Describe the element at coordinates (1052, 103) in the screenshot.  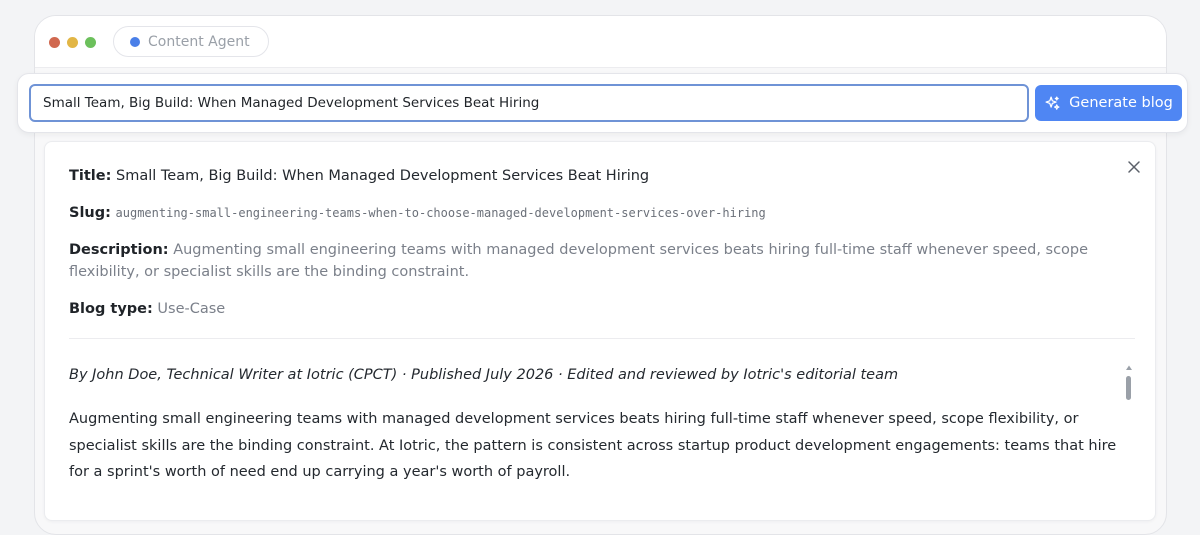
I see `sparkle-icon` at that location.